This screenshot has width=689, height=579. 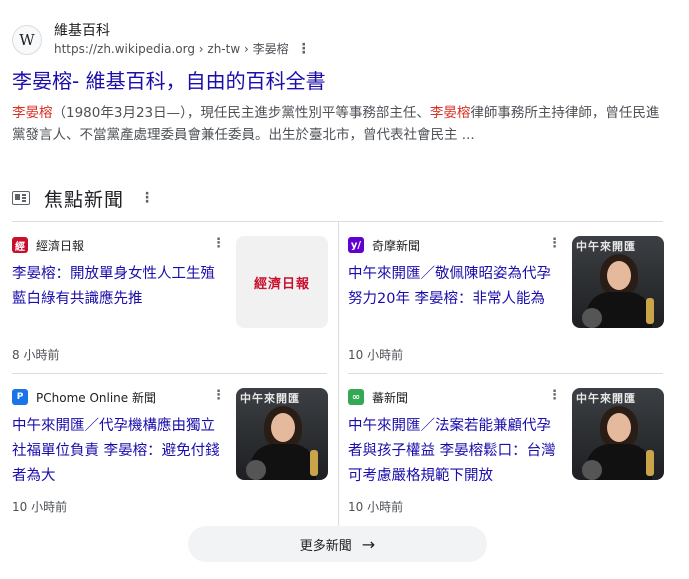 I want to click on arrow-right-icon: →, so click(x=368, y=544).